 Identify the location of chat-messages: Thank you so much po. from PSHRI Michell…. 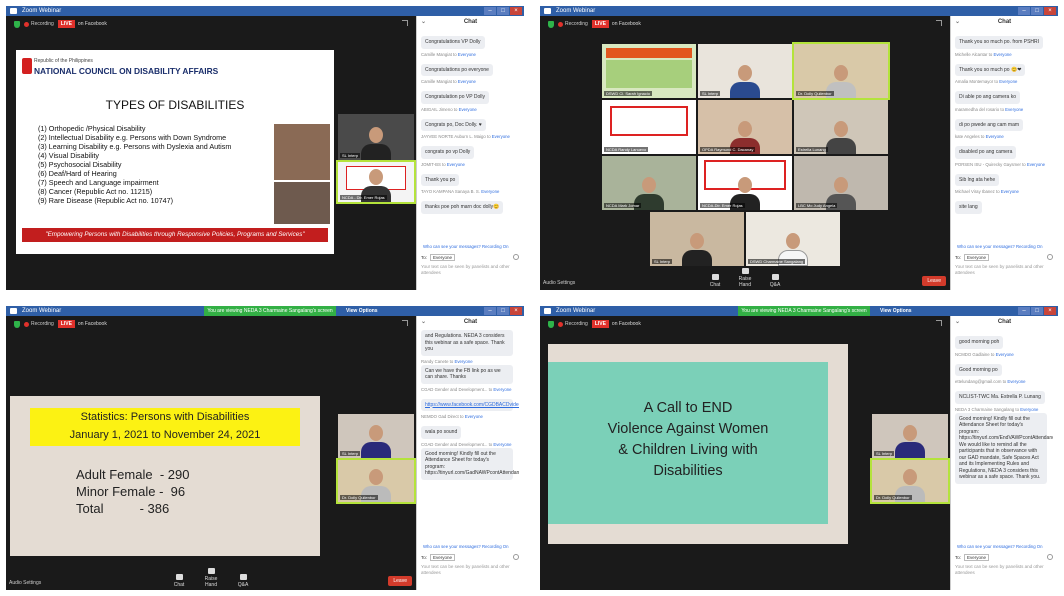
(1004, 137).